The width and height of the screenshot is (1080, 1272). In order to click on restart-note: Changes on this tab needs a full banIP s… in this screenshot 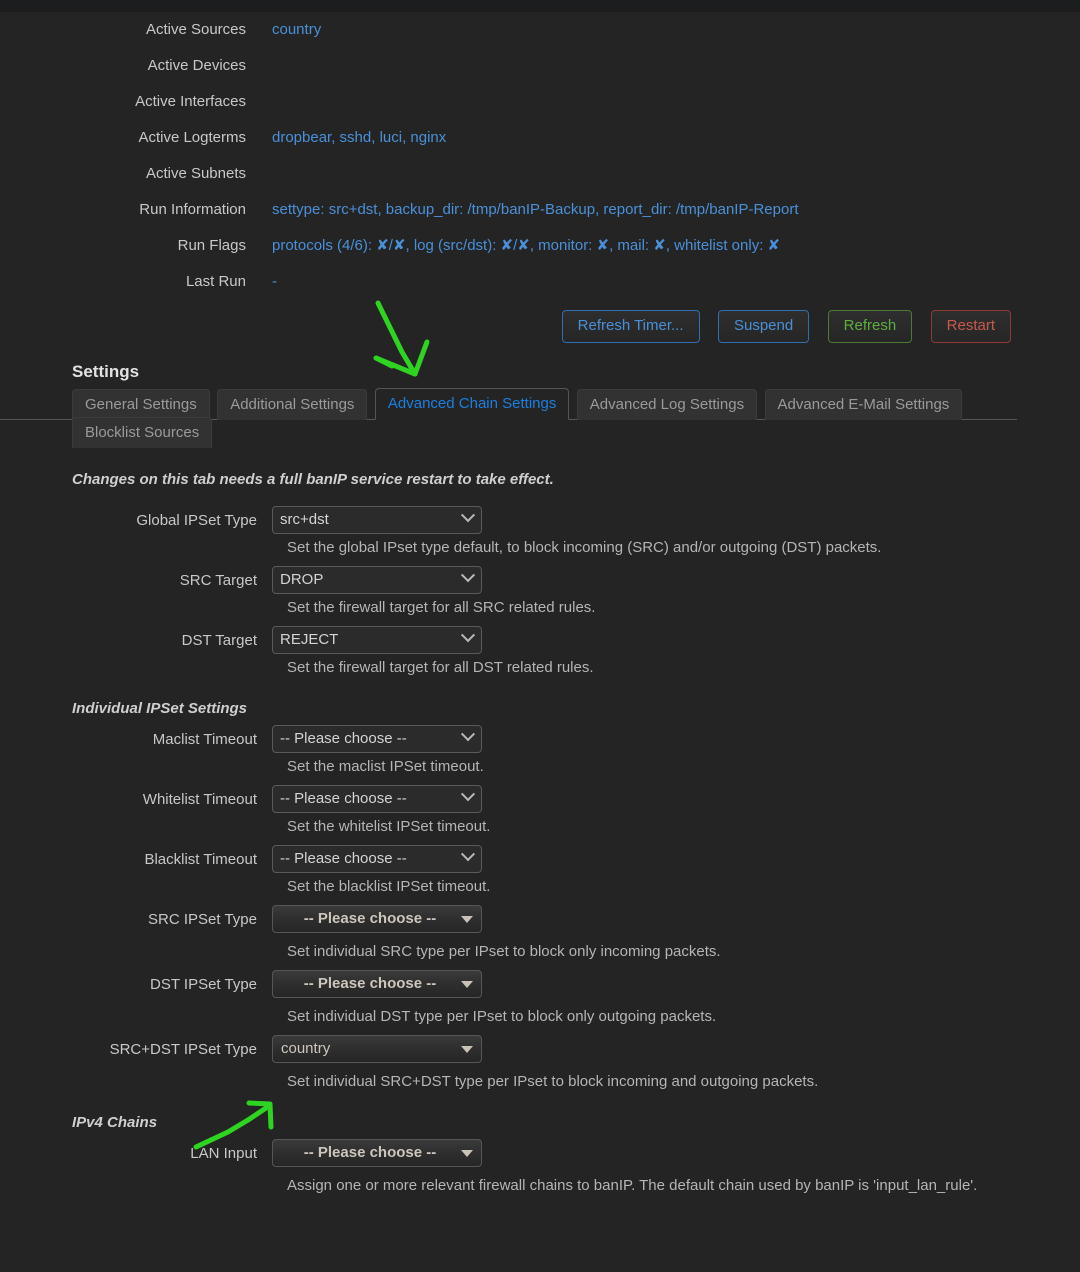, I will do `click(313, 479)`.